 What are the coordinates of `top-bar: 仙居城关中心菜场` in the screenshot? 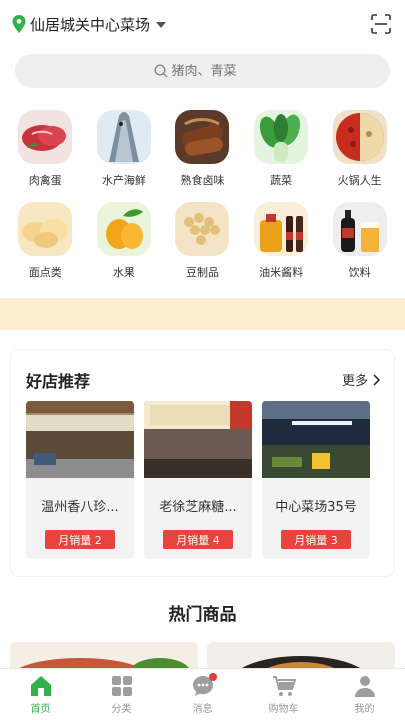 It's located at (202, 24).